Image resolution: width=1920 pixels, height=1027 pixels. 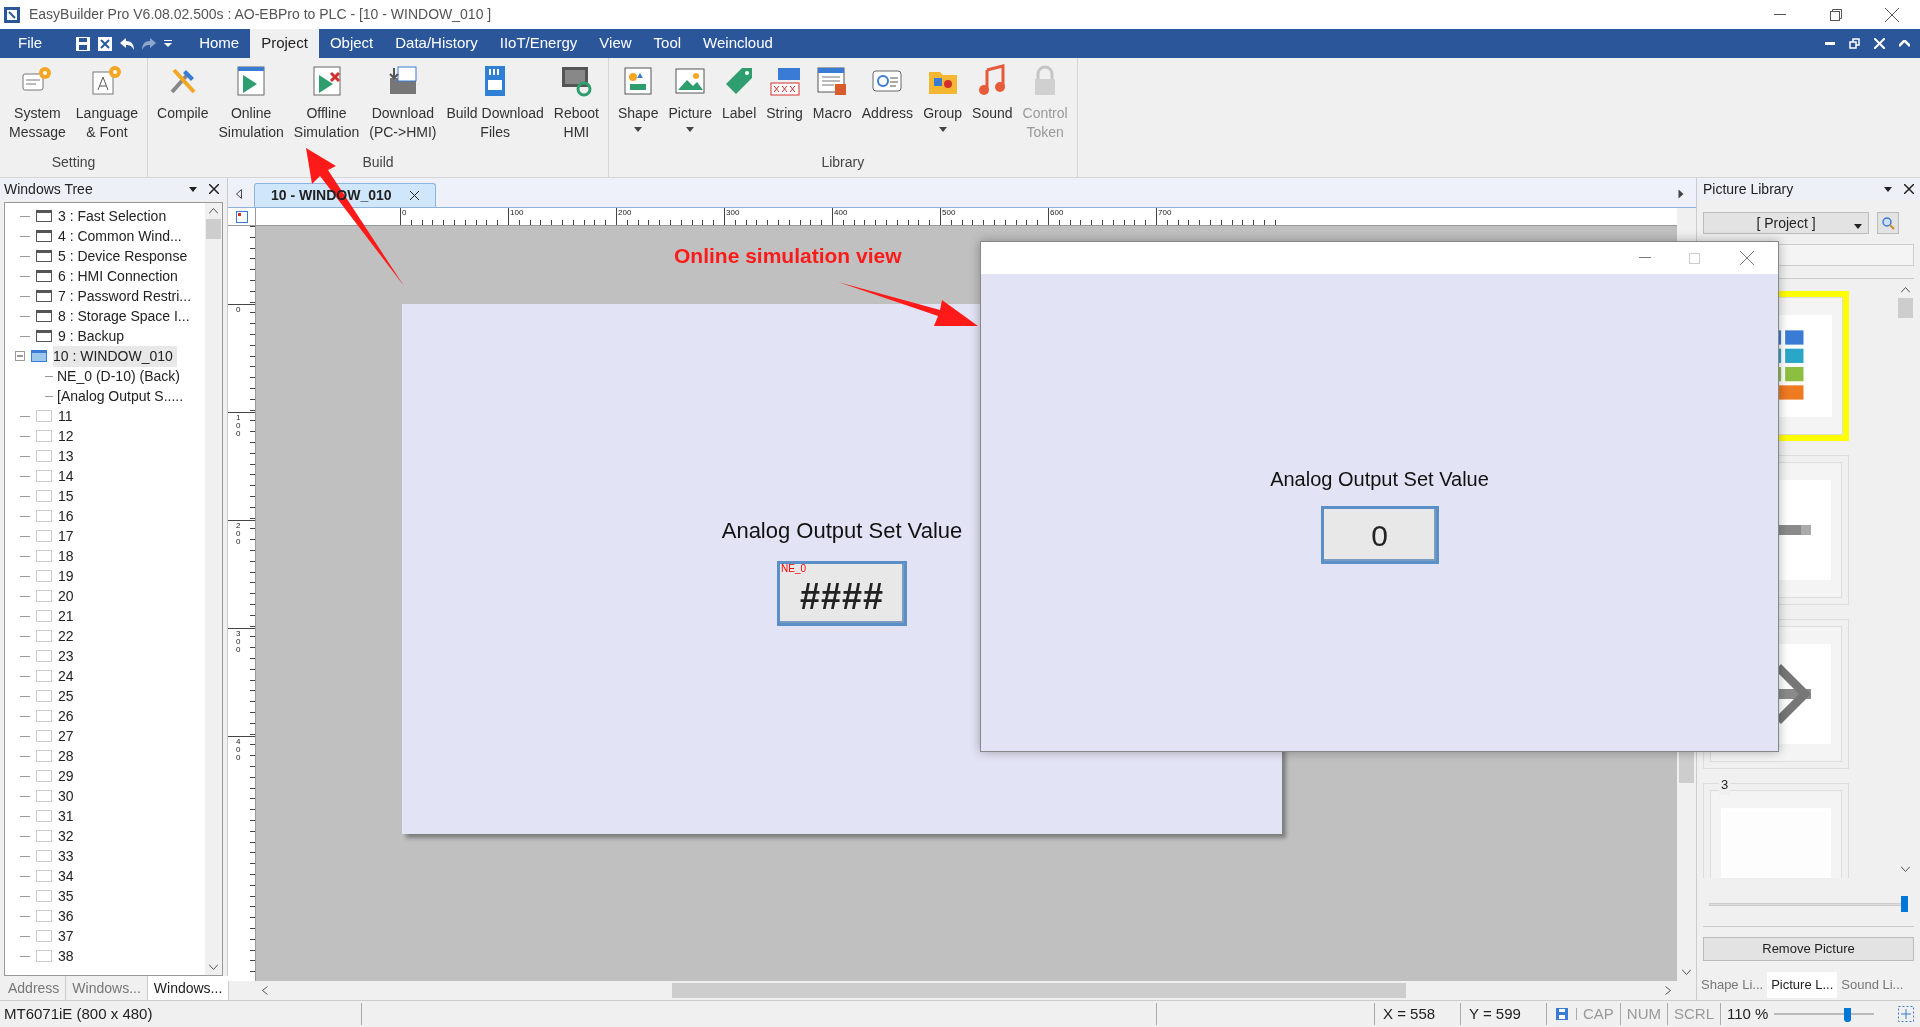 What do you see at coordinates (68, 756) in the screenshot?
I see `tree-item: 28` at bounding box center [68, 756].